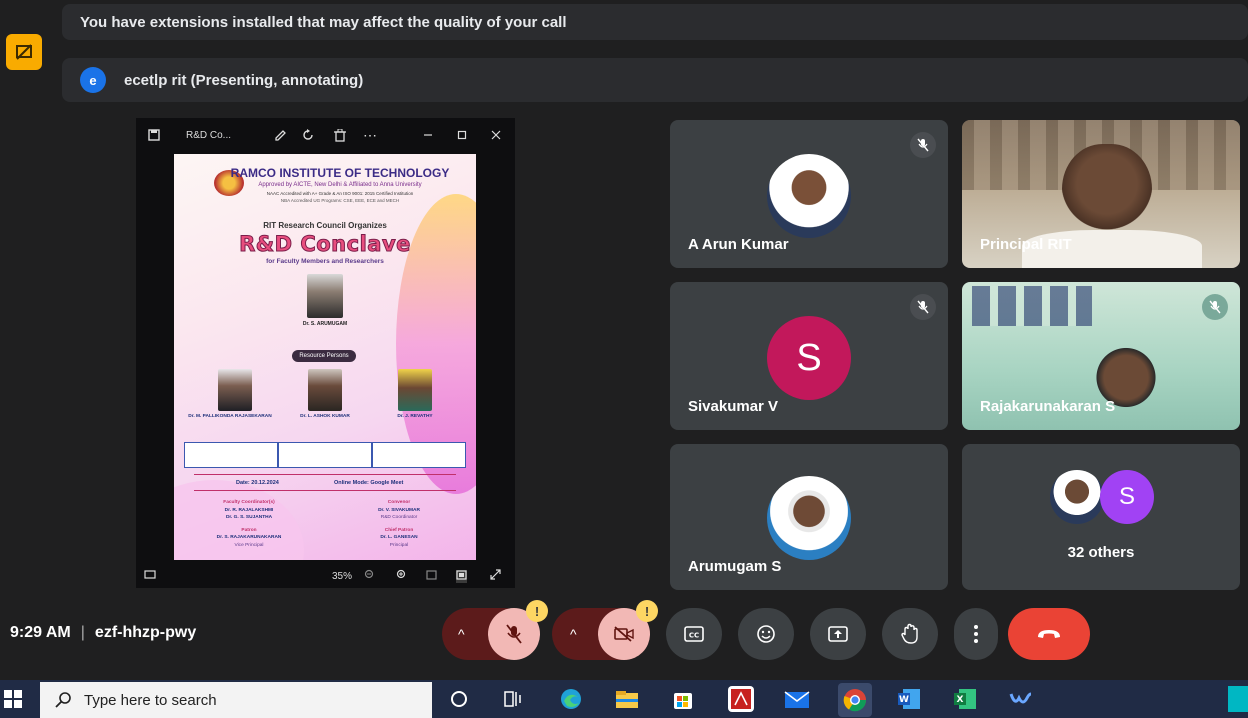 The image size is (1248, 718). I want to click on poster-chief-patron-title: Chief Patron, so click(399, 530).